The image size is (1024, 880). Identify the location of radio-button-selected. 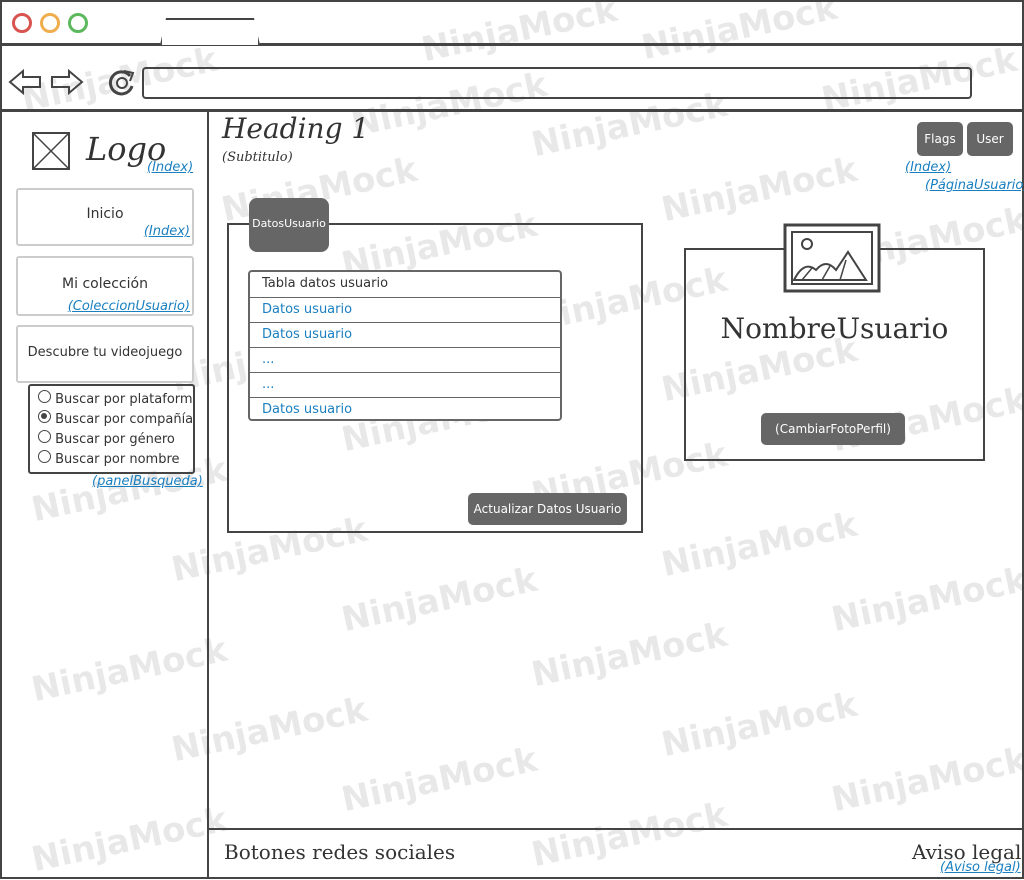
(44, 416).